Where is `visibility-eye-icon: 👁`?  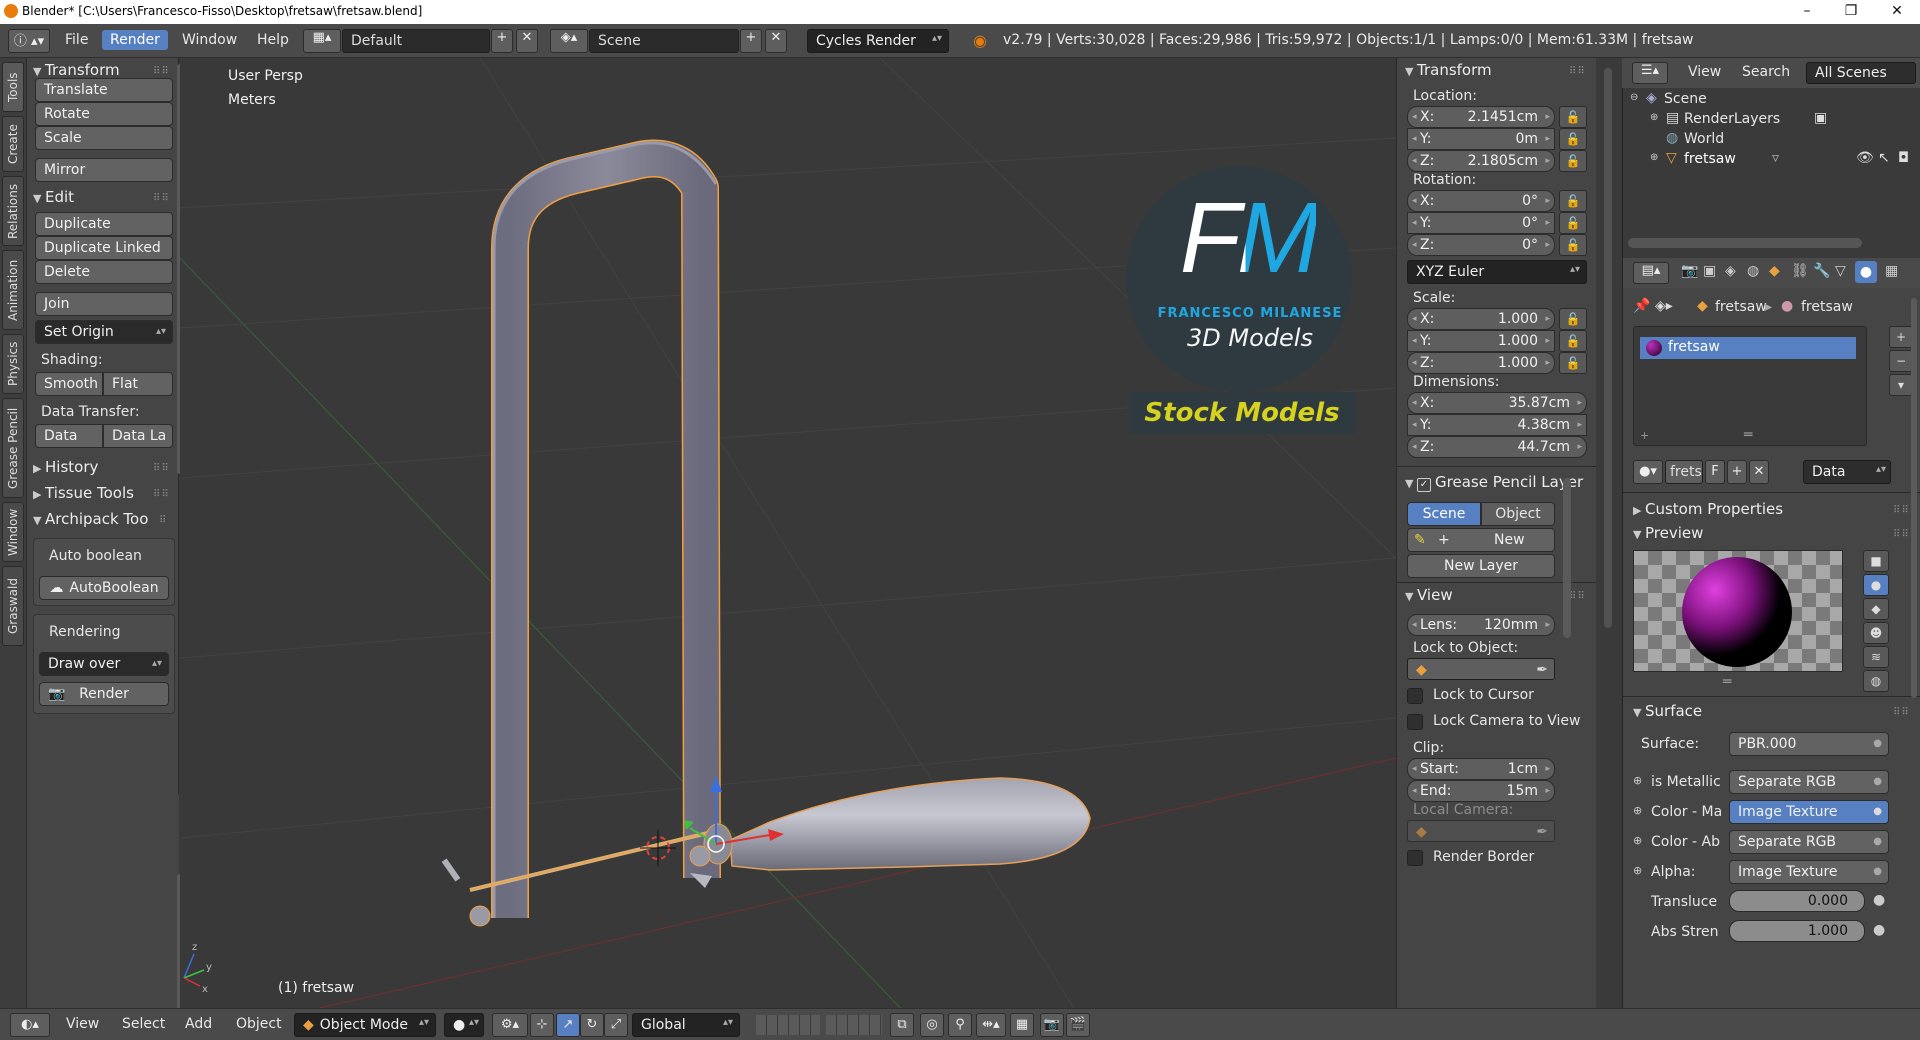 visibility-eye-icon: 👁 is located at coordinates (1865, 158).